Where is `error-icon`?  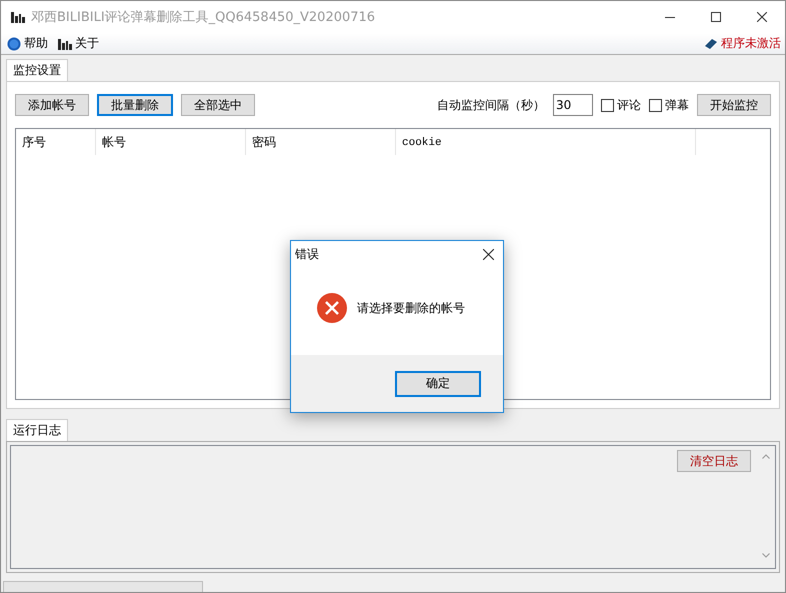
error-icon is located at coordinates (332, 308).